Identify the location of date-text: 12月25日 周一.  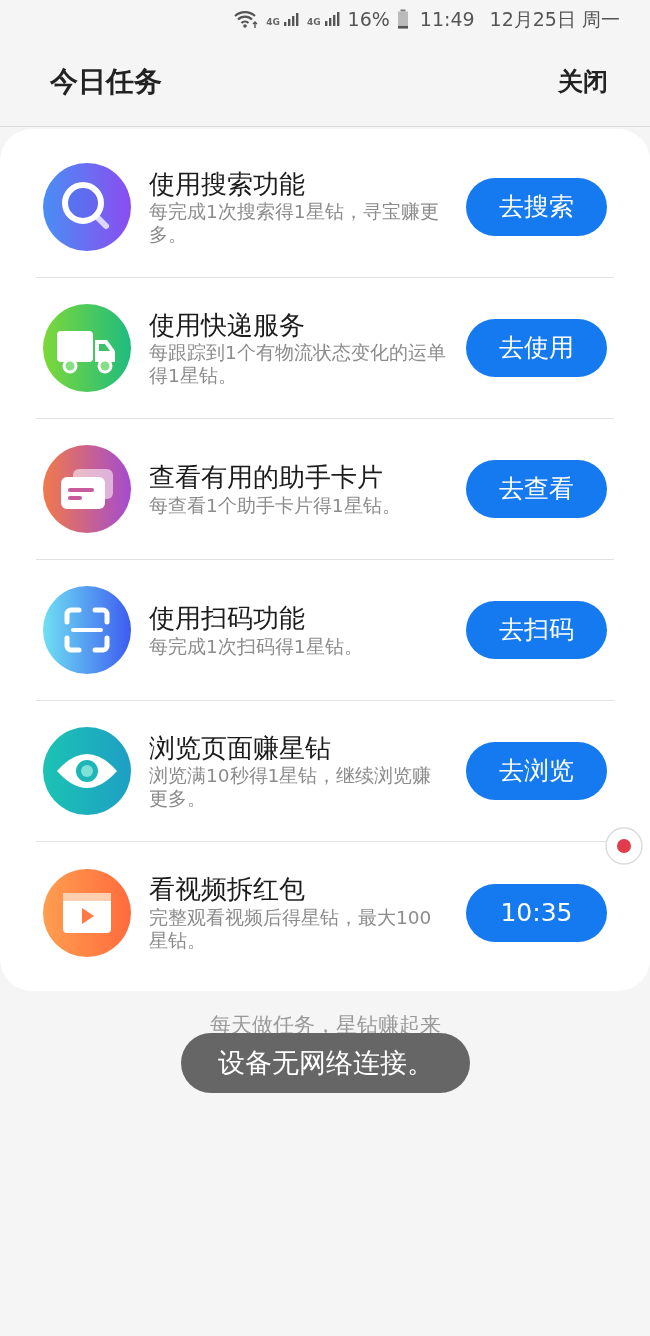
(554, 19).